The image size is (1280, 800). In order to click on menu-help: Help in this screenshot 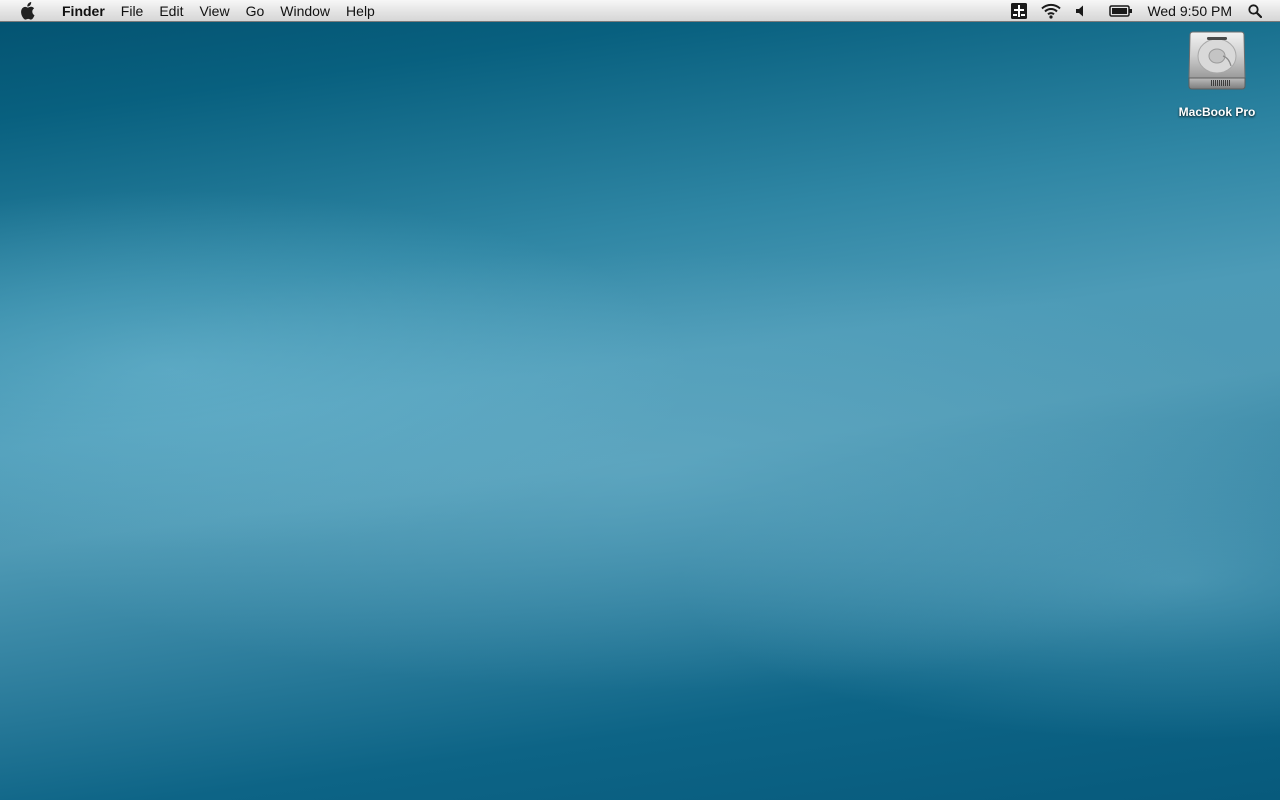, I will do `click(360, 11)`.